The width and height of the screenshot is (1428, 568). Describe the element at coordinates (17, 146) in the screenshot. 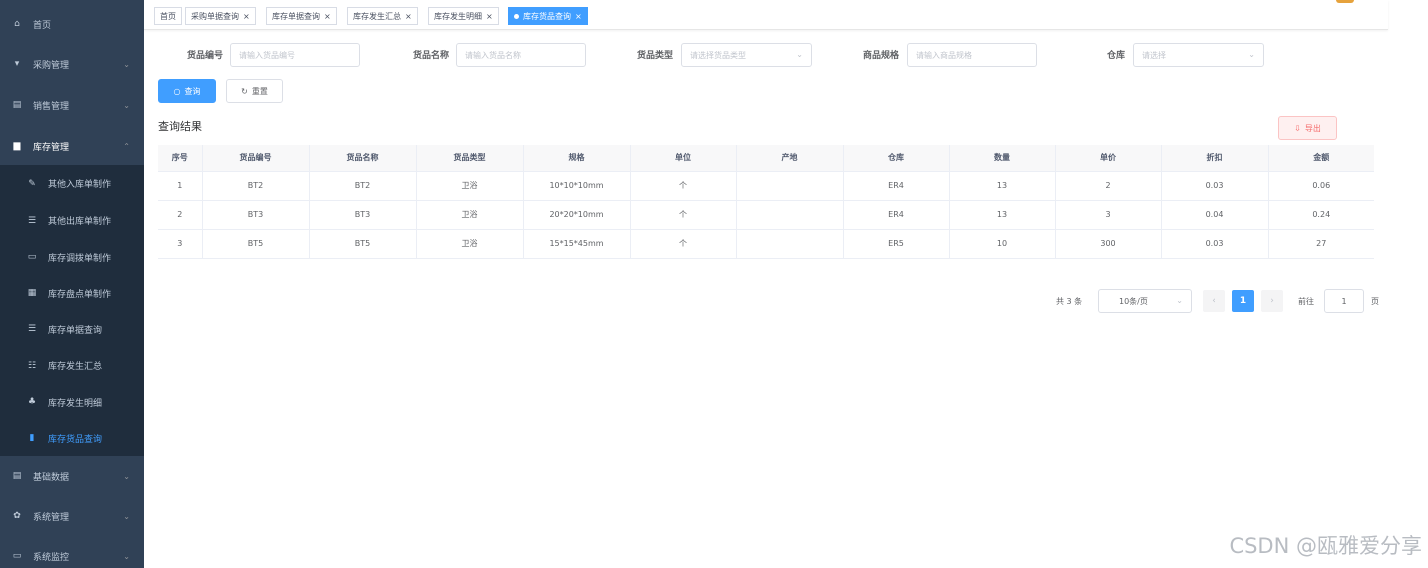

I see `folder-icon: ▆` at that location.